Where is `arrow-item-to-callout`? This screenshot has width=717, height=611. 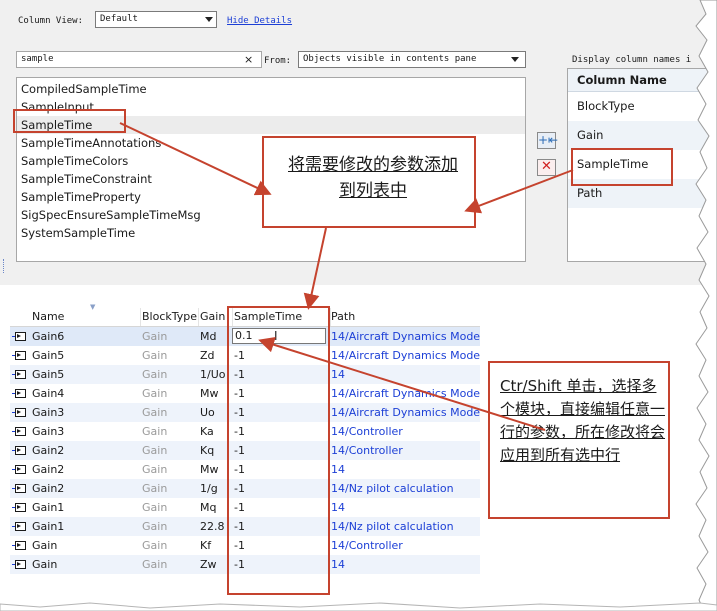
arrow-item-to-callout is located at coordinates (195, 159).